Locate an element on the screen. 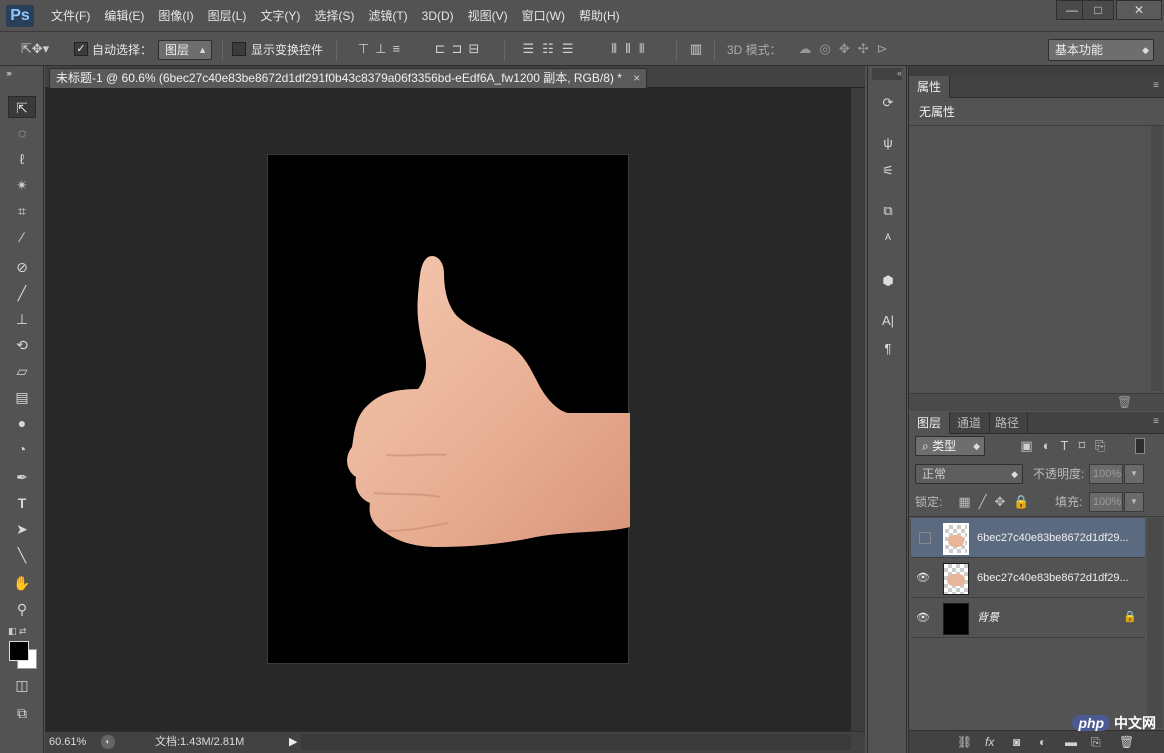 The height and width of the screenshot is (753, 1164). show-transform-checkbox is located at coordinates (239, 49).